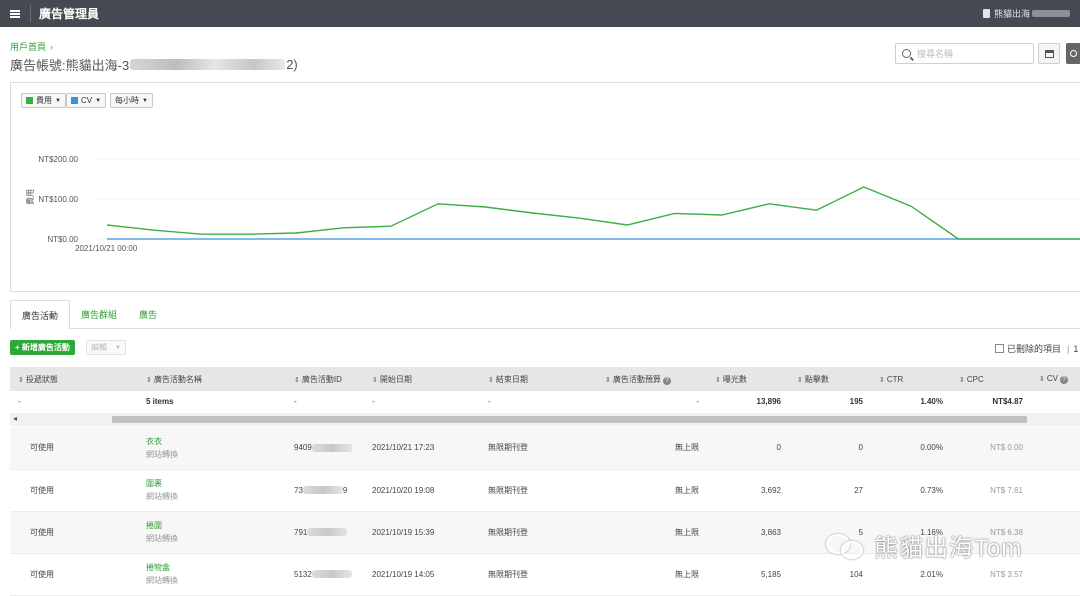  Describe the element at coordinates (212, 532) in the screenshot. I see `campaign-name-cell: 捲圍 網站轉換` at that location.